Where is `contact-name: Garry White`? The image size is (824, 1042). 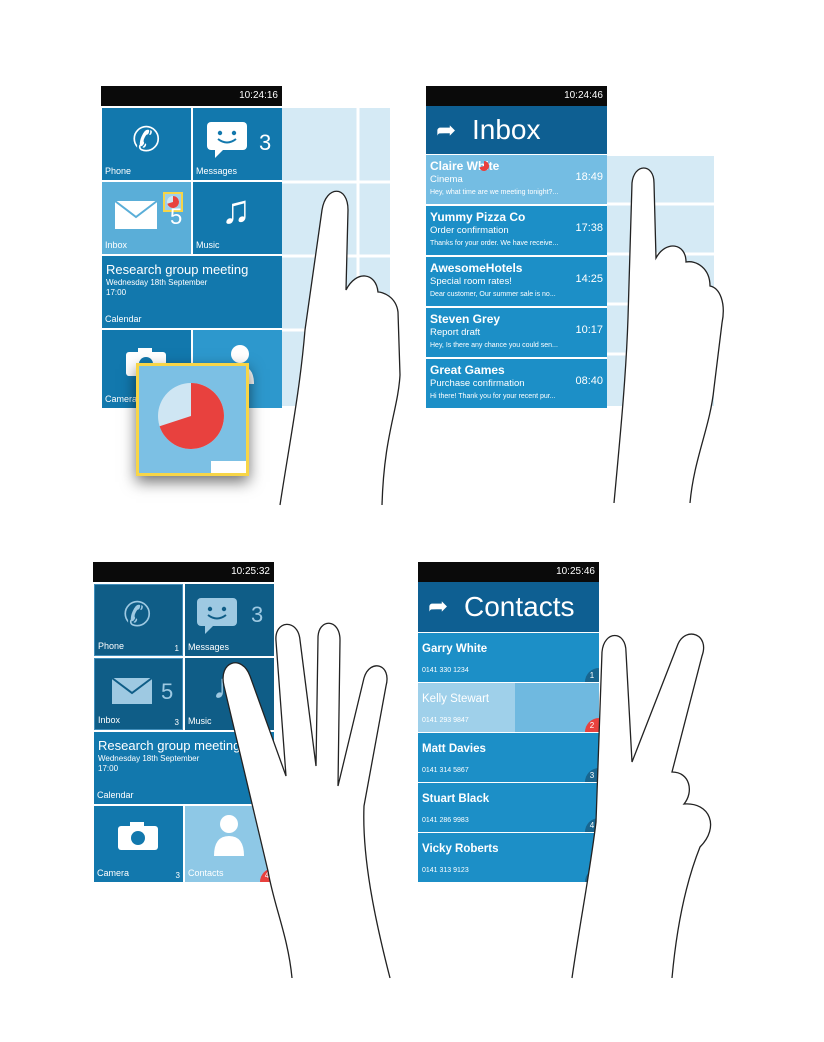
contact-name: Garry White is located at coordinates (455, 649).